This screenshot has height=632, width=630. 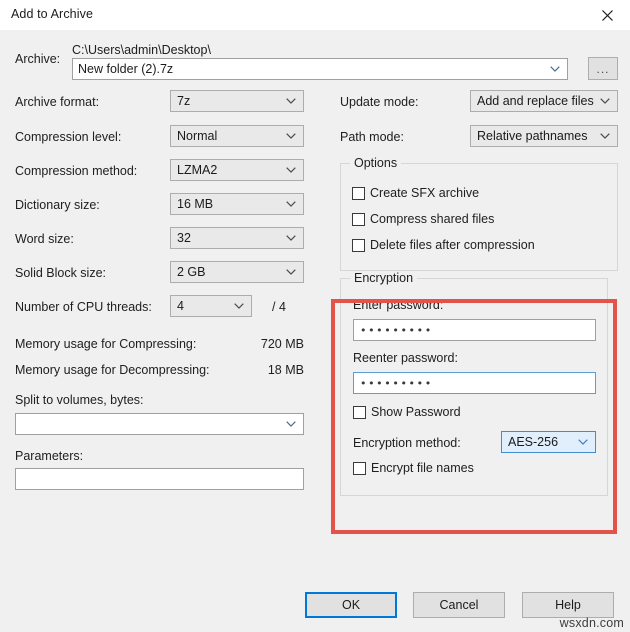 What do you see at coordinates (533, 442) in the screenshot?
I see `encryption-method-value: AES-256` at bounding box center [533, 442].